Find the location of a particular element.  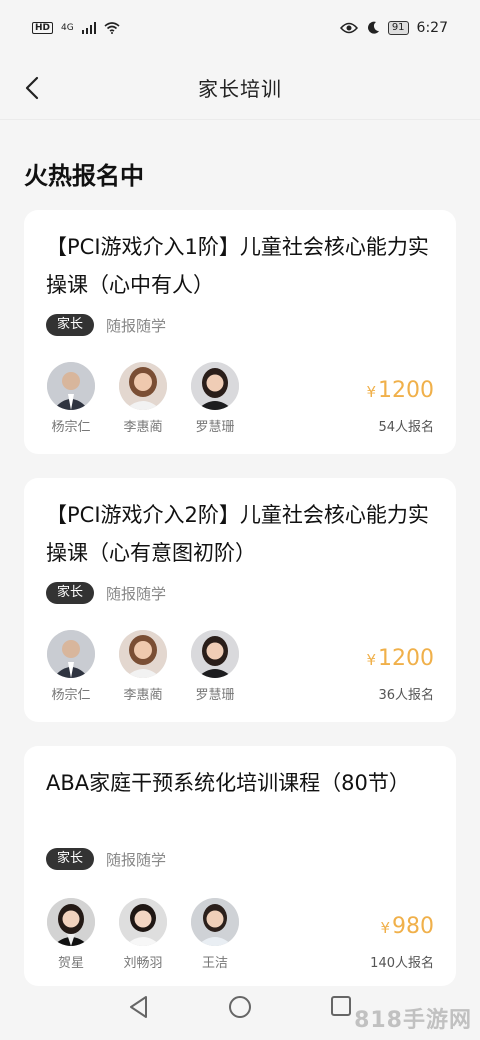

circle-home-icon is located at coordinates (240, 1007).